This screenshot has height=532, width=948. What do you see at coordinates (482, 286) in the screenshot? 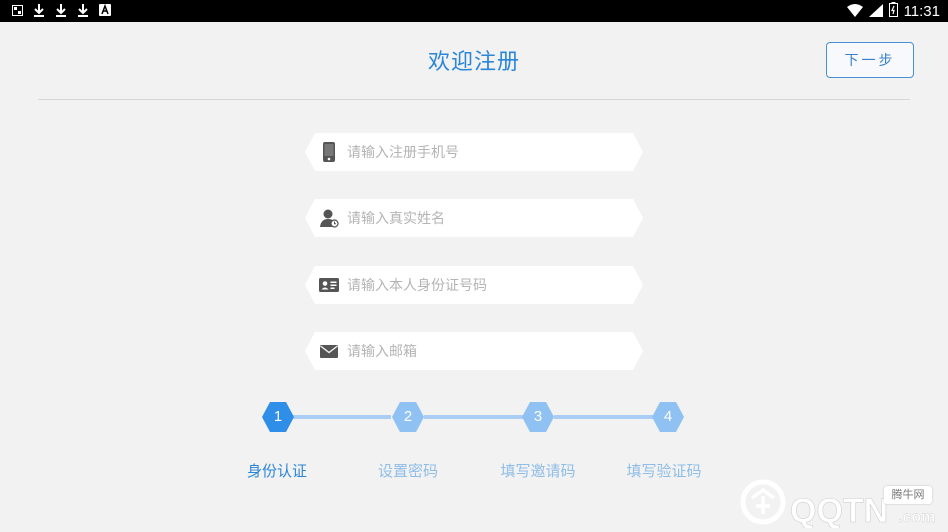
I see `id-number-input` at bounding box center [482, 286].